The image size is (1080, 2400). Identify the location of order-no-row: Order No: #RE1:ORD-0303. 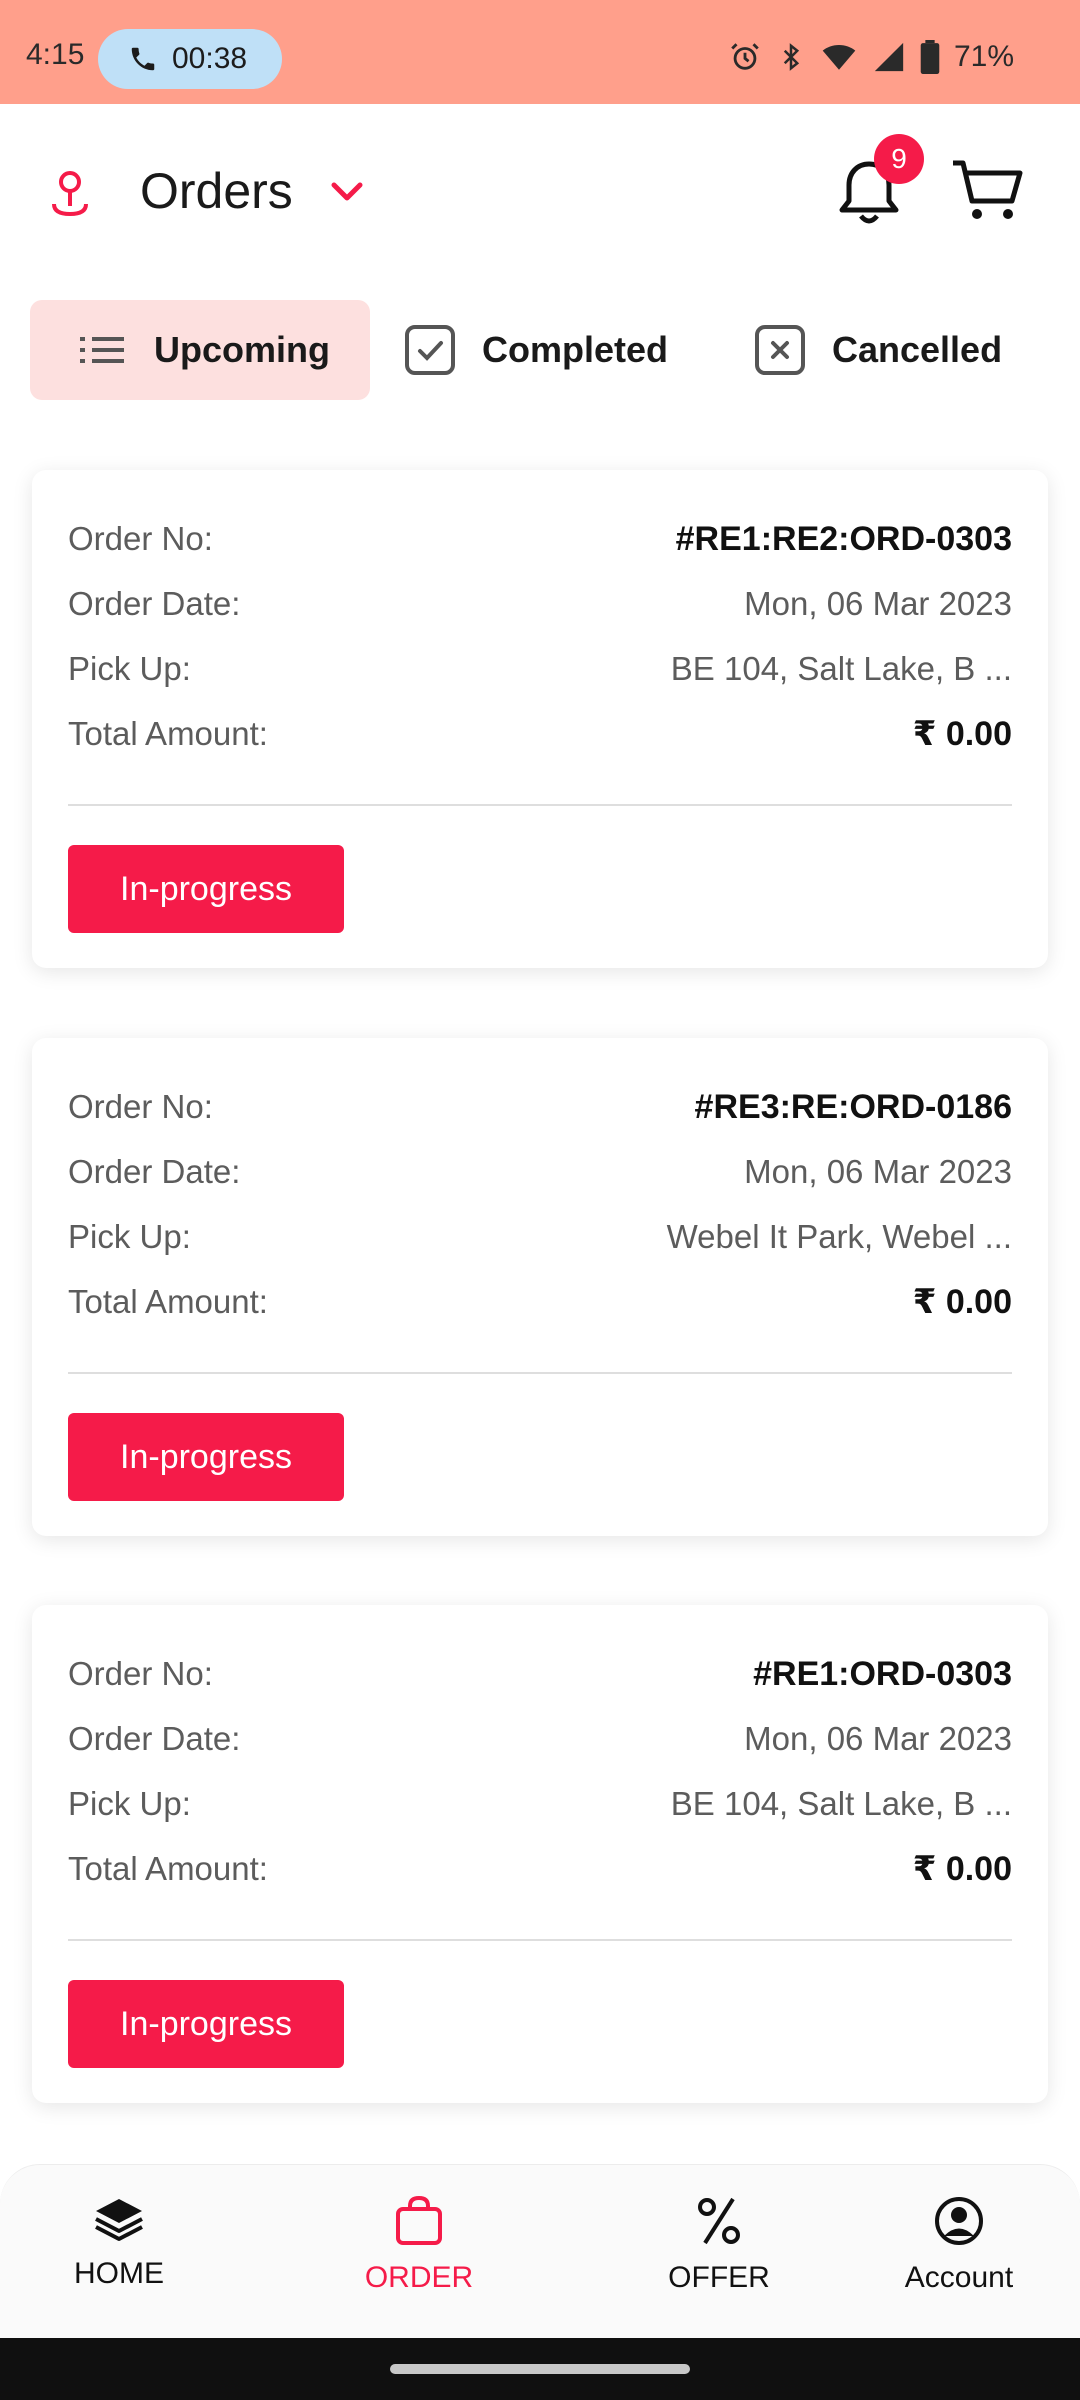
(540, 1674).